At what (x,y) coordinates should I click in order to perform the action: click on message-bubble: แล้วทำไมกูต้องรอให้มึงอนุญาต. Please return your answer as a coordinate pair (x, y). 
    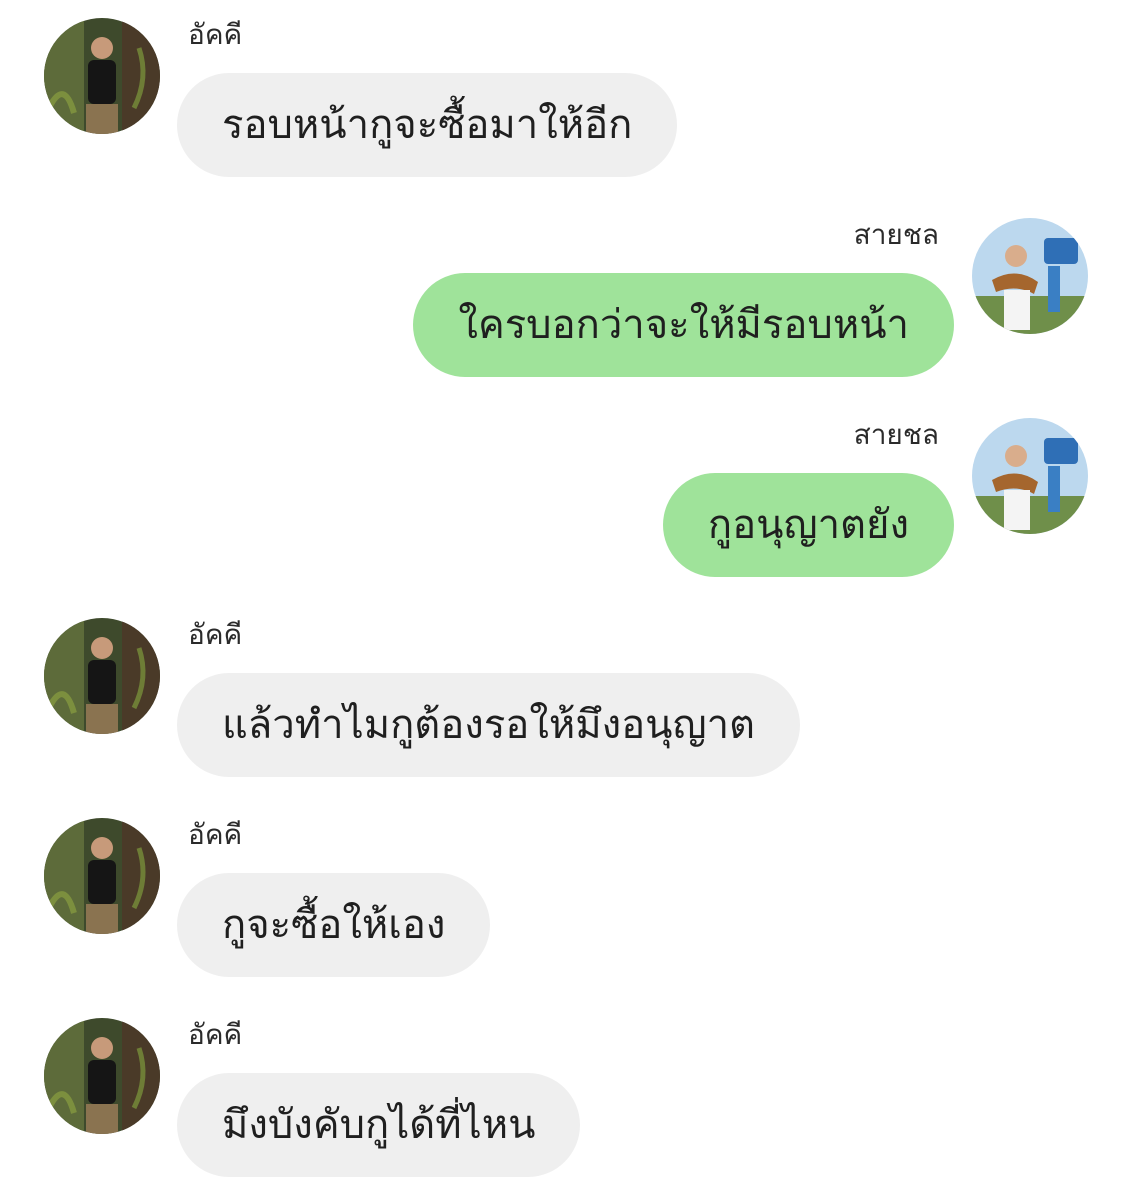
    Looking at the image, I should click on (489, 725).